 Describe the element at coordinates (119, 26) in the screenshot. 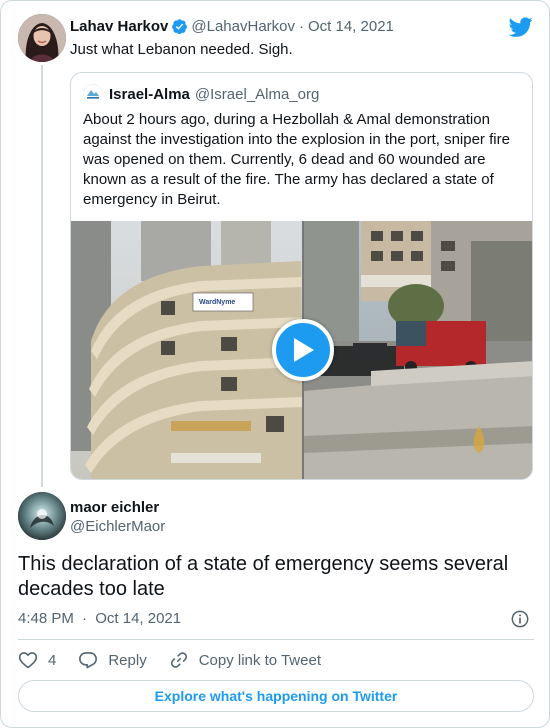

I see `author-name: Lahav Harkov` at that location.